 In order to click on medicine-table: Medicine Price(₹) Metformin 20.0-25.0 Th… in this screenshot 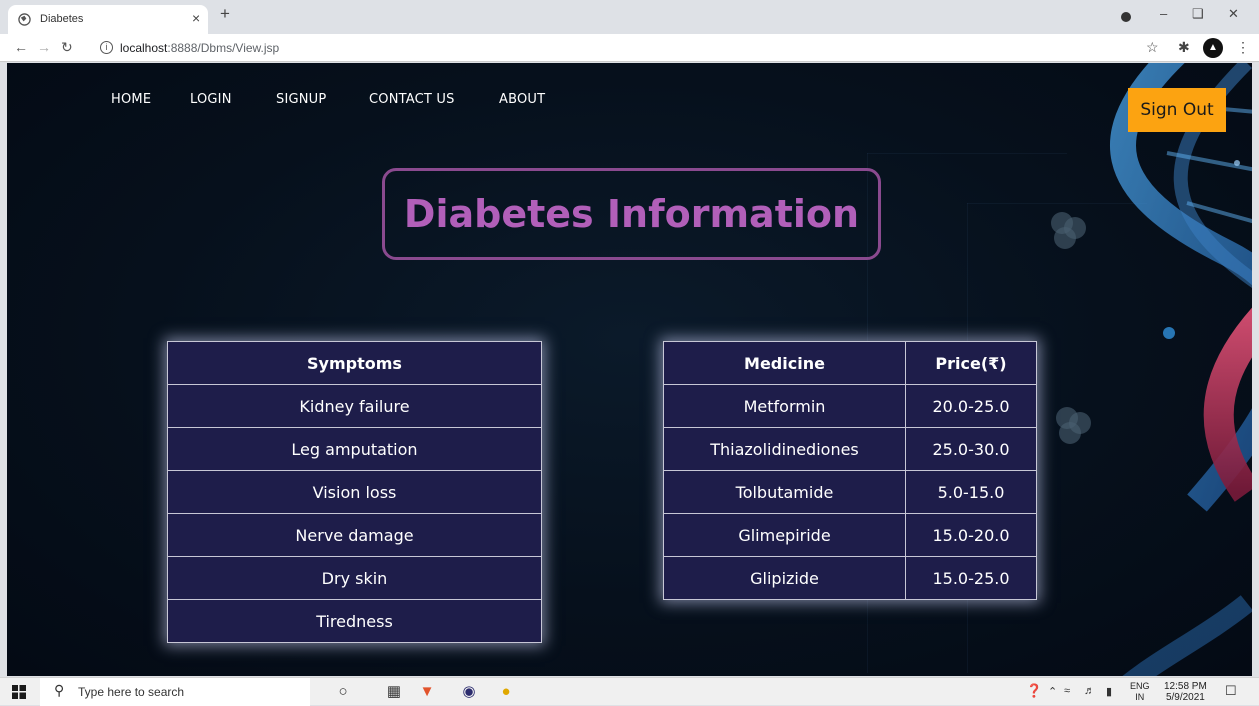, I will do `click(850, 470)`.